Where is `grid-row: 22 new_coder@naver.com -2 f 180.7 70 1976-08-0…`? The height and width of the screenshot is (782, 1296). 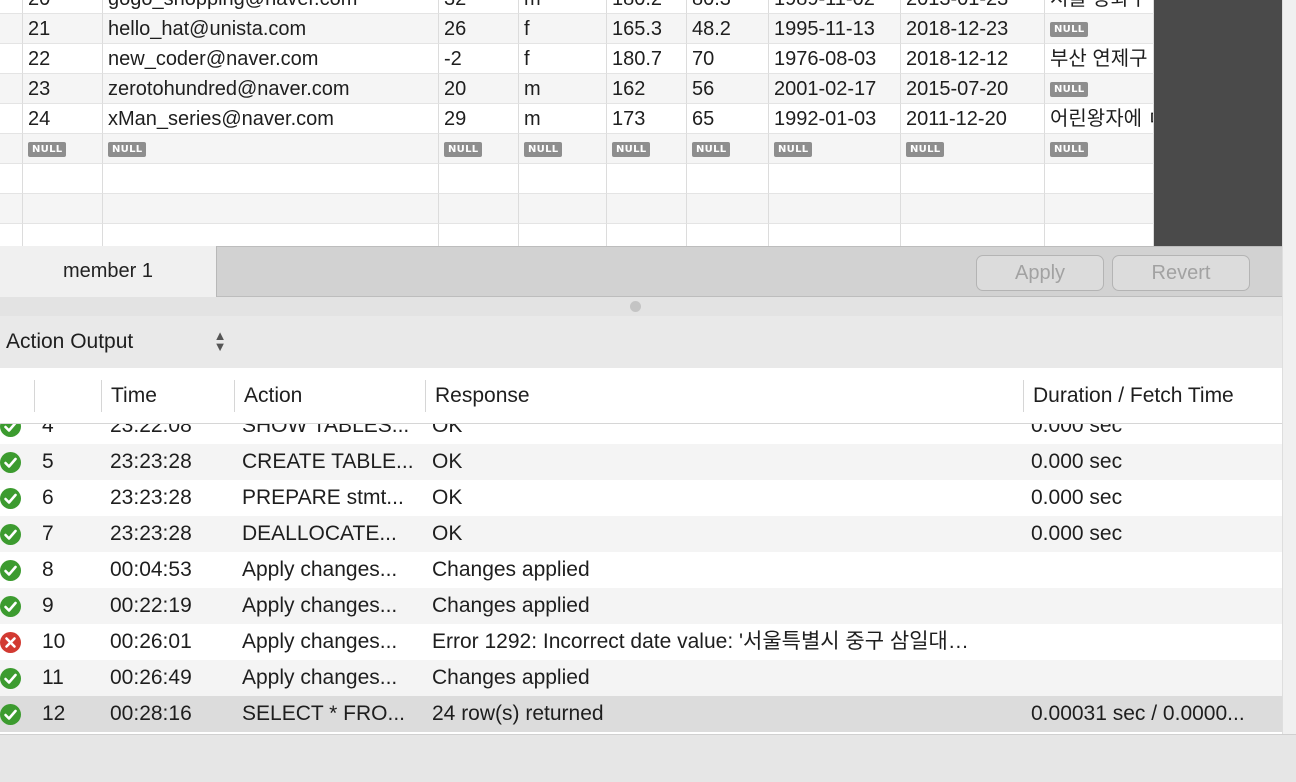
grid-row: 22 new_coder@naver.com -2 f 180.7 70 1976-08-0… is located at coordinates (641, 59).